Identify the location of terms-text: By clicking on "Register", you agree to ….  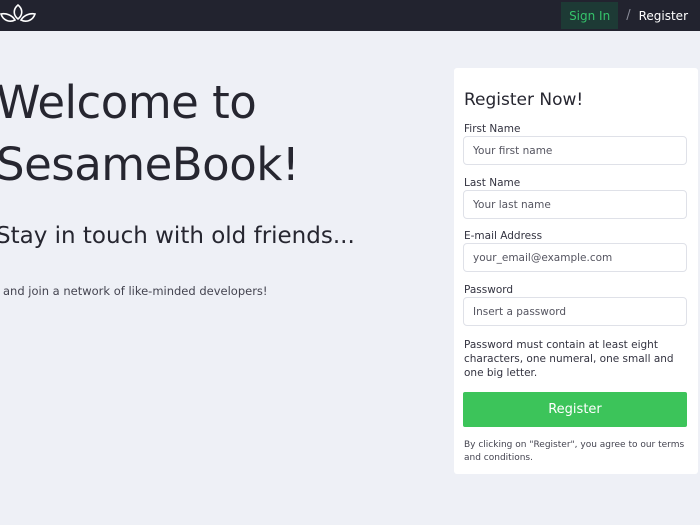
(574, 451).